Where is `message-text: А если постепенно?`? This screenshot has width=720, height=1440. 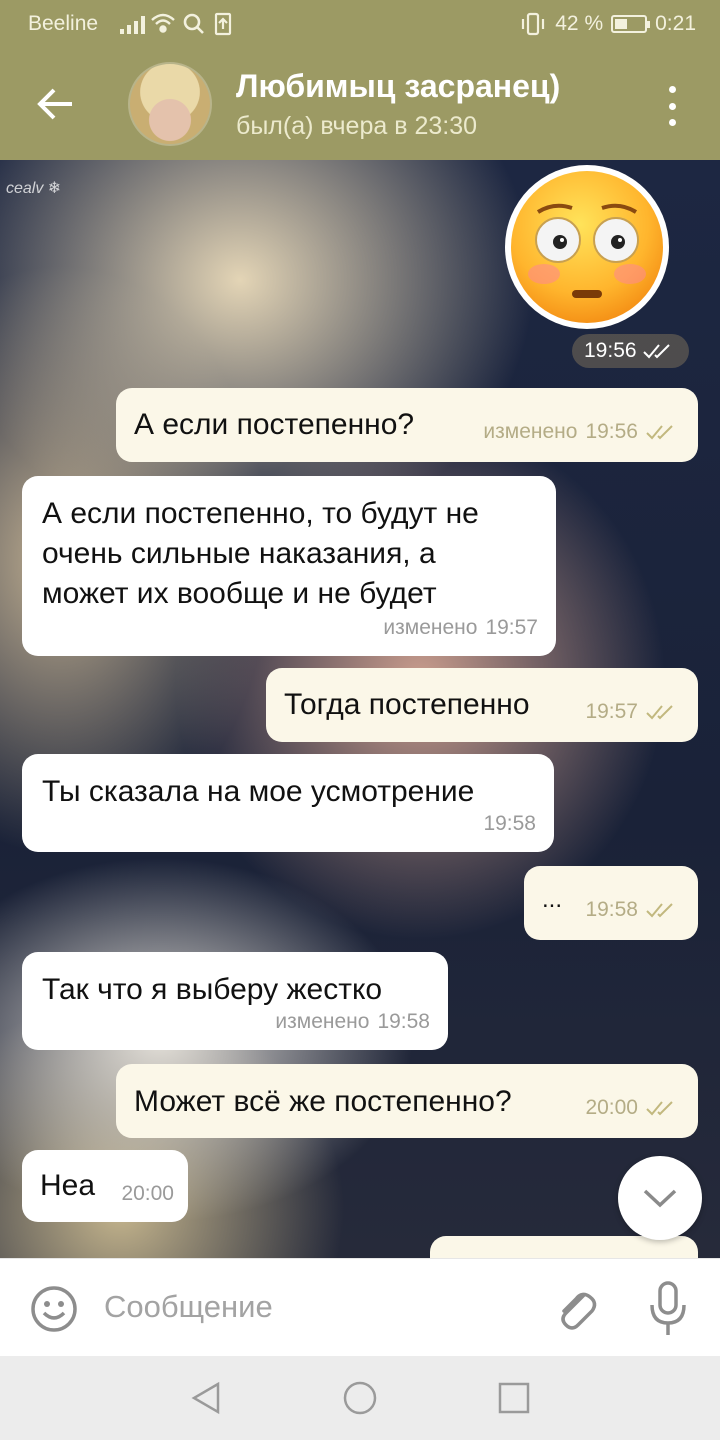
message-text: А если постепенно? is located at coordinates (274, 424).